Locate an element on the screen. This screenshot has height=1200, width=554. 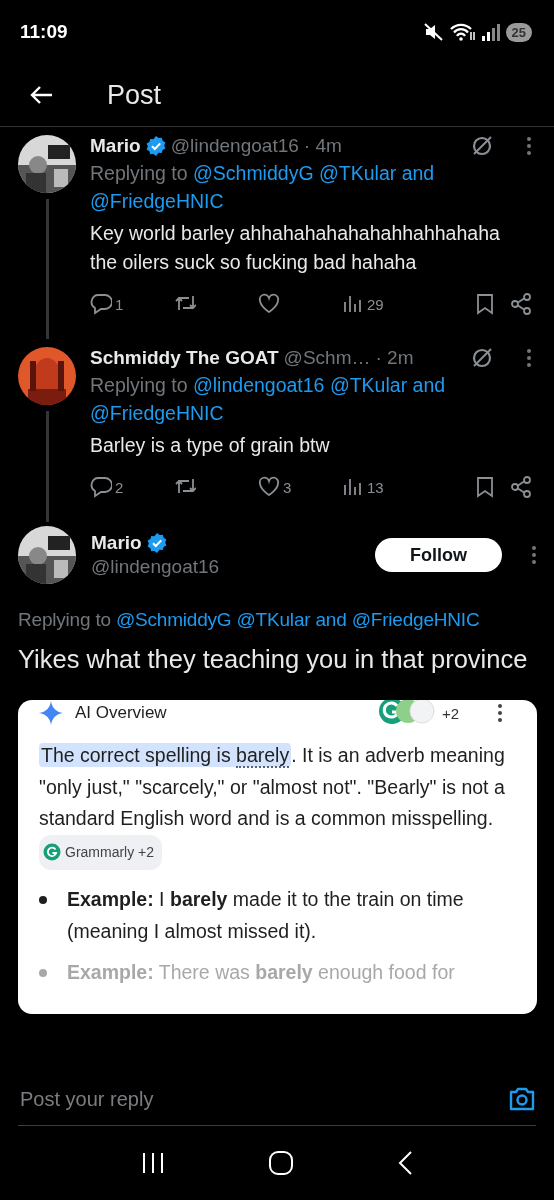
post-text: Yikes what they teaching you in that province is located at coordinates (273, 659).